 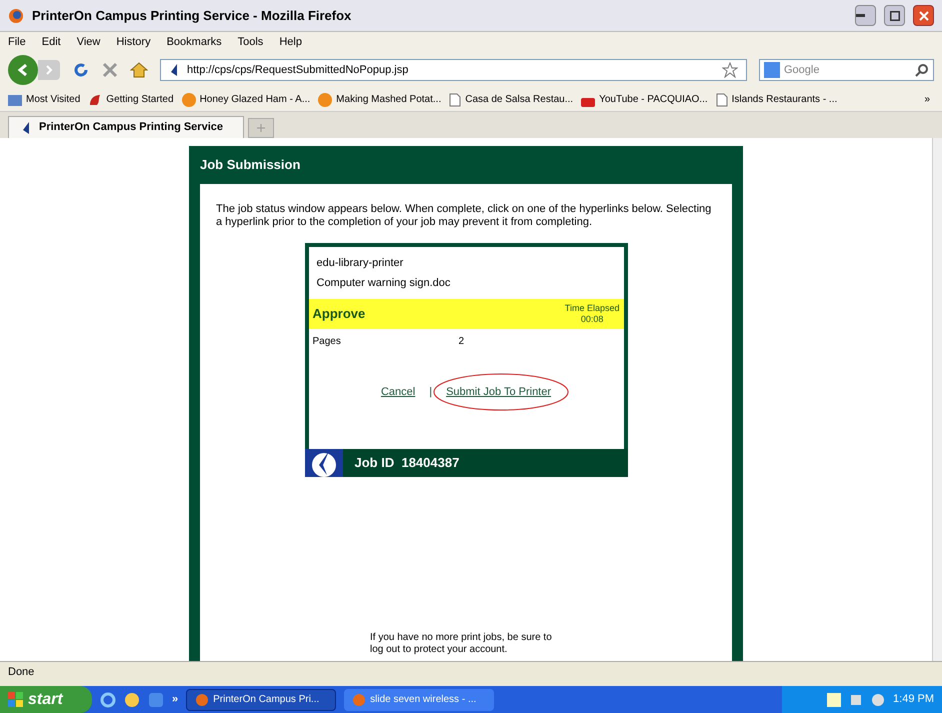 What do you see at coordinates (461, 644) in the screenshot?
I see `logout-note: If you have no more print jobs, be sure to log out to protect your account.` at bounding box center [461, 644].